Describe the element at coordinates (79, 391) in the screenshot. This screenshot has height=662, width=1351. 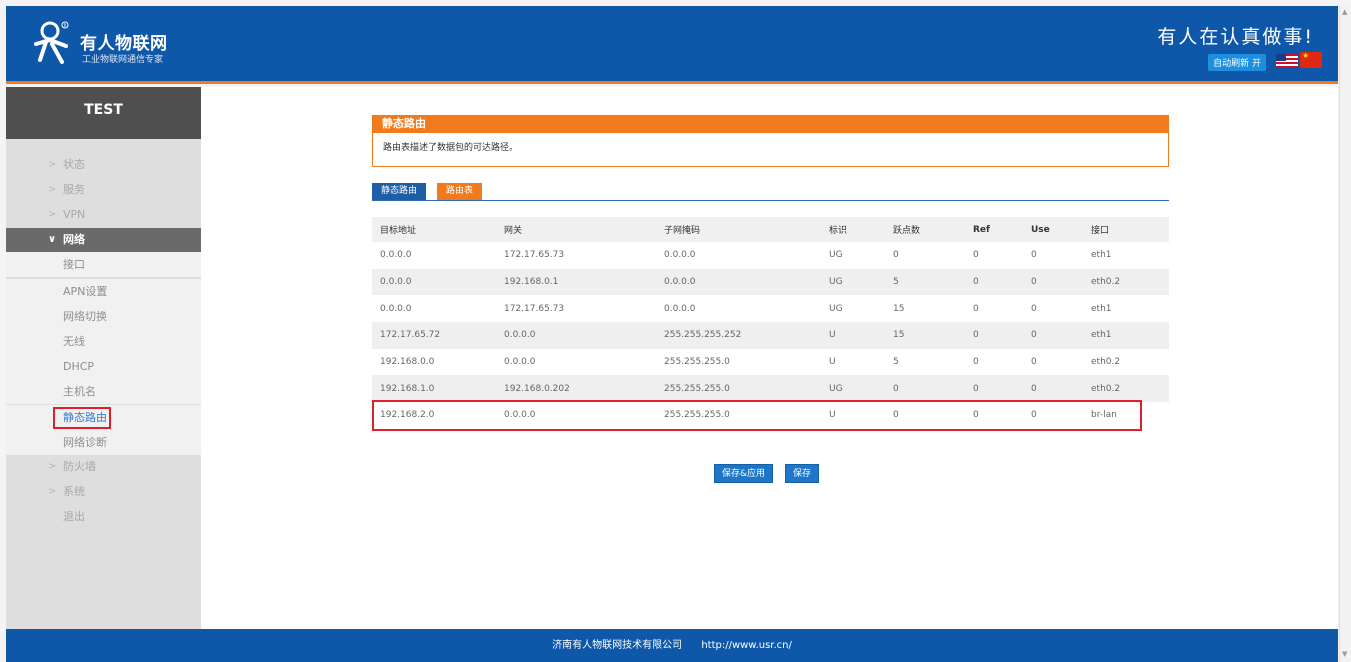
I see `sidebar-subitem-label: 主机名` at that location.